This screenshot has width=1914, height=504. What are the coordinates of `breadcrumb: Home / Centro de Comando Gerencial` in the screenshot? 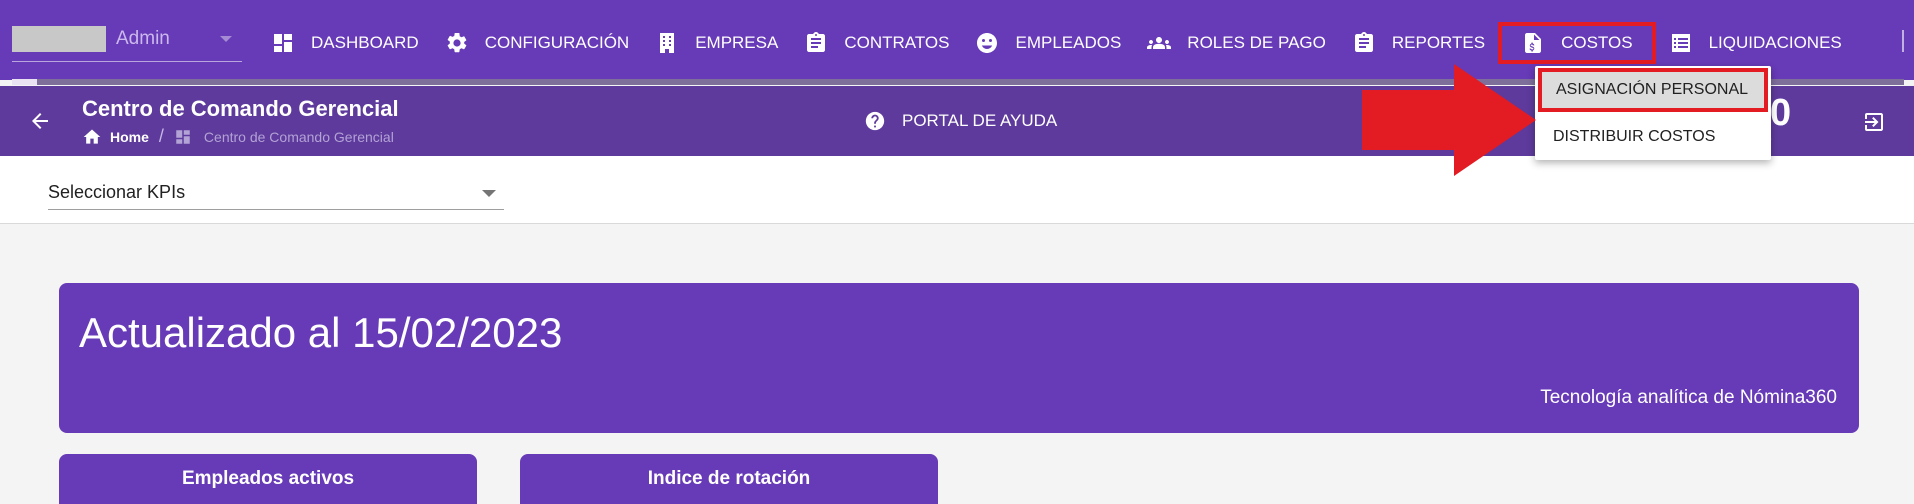 It's located at (238, 136).